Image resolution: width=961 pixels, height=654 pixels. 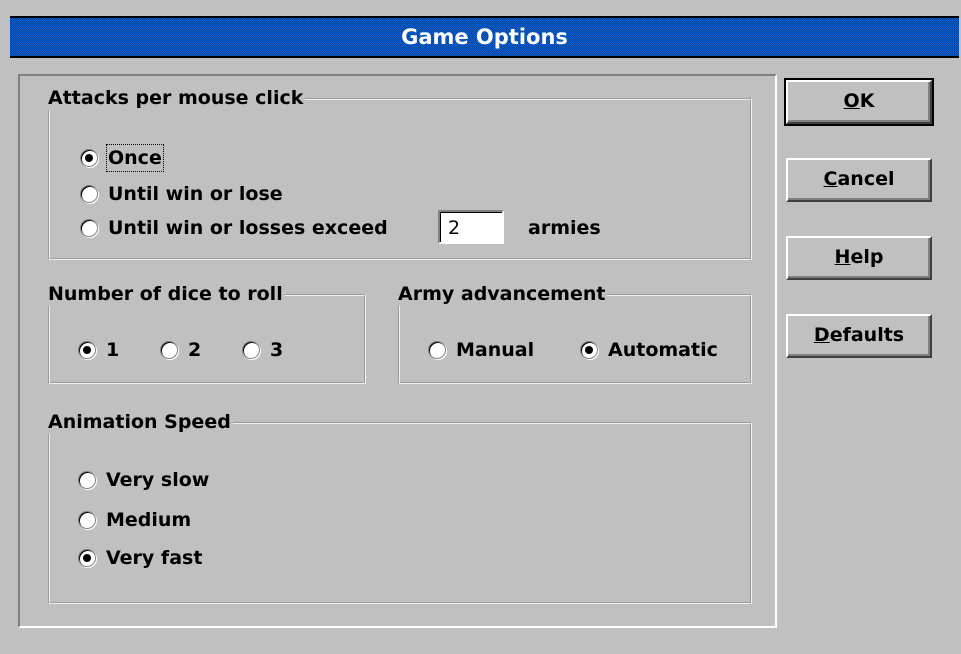 I want to click on radio-label: Until win or lose, so click(x=195, y=194).